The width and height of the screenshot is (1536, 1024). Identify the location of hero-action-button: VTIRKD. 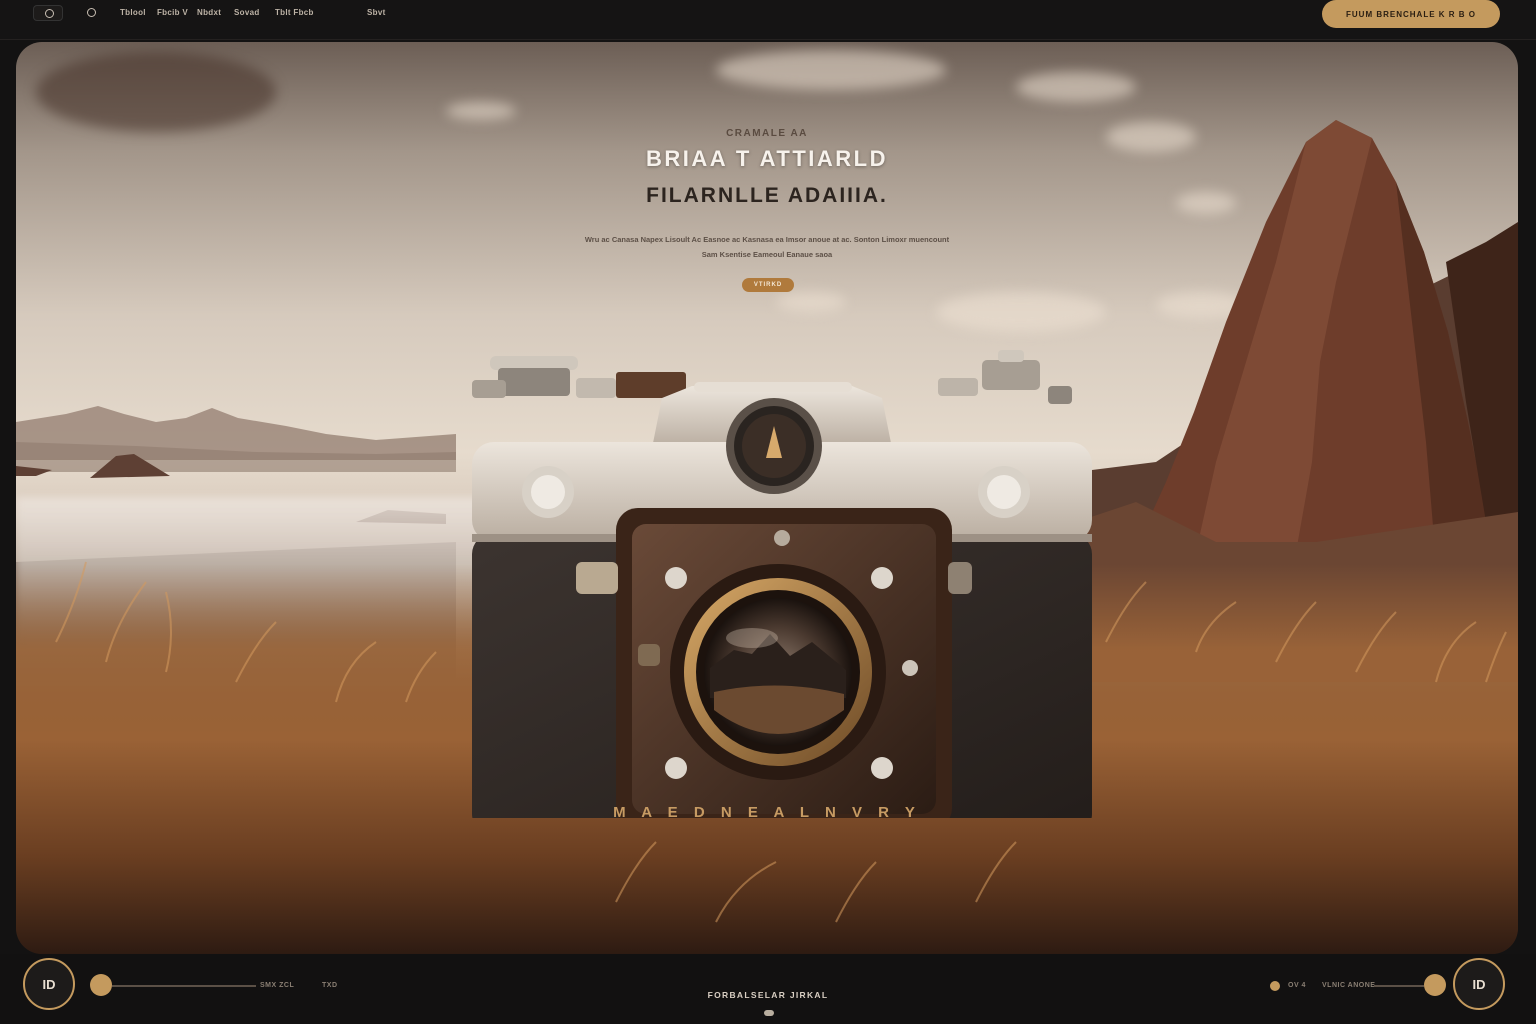
(768, 285).